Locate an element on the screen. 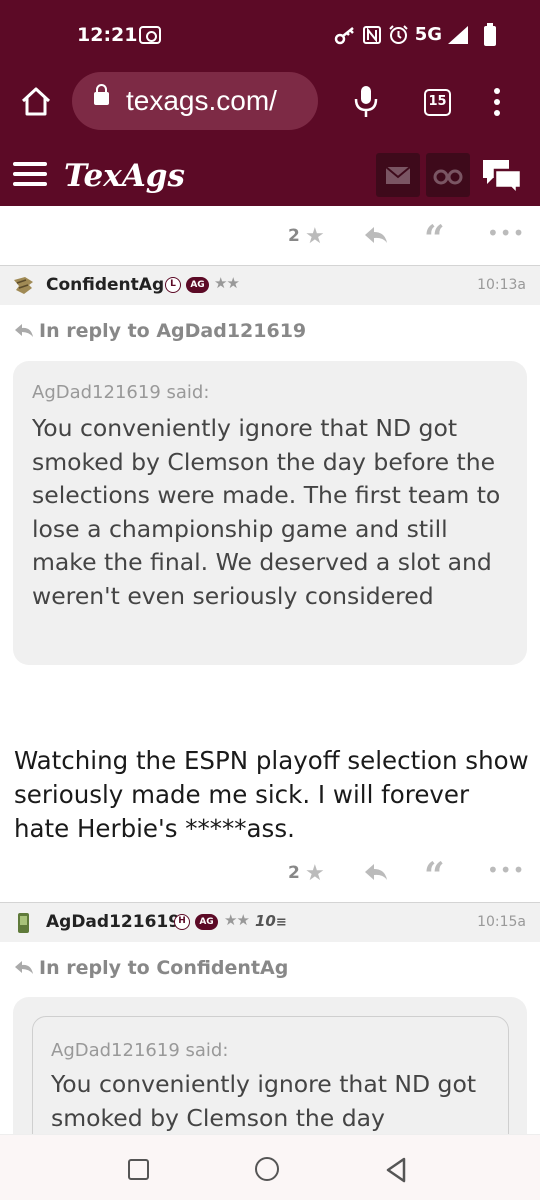  status-icons: 5G is located at coordinates (401, 34).